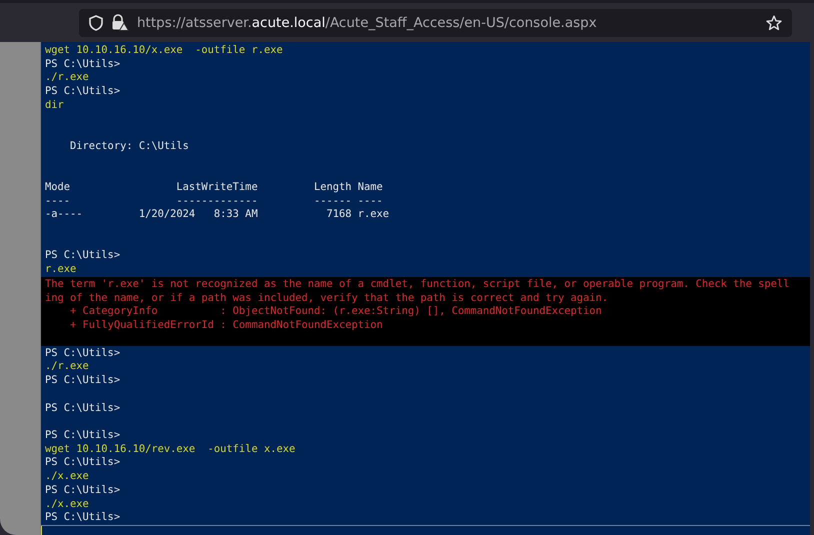 This screenshot has width=814, height=535. Describe the element at coordinates (61, 270) in the screenshot. I see `command-line: r.exe` at that location.